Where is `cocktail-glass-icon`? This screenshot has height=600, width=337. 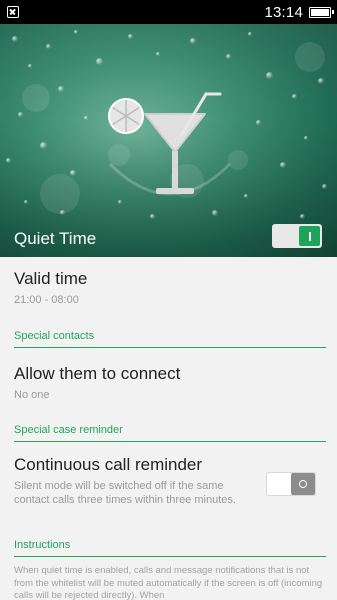 cocktail-glass-icon is located at coordinates (170, 144).